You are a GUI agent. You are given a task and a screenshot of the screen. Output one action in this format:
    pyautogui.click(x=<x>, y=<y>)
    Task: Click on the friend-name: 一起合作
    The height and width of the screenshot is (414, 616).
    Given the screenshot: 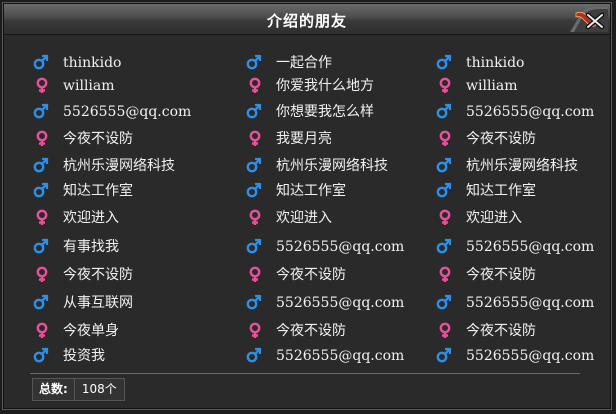 What is the action you would take?
    pyautogui.click(x=304, y=63)
    